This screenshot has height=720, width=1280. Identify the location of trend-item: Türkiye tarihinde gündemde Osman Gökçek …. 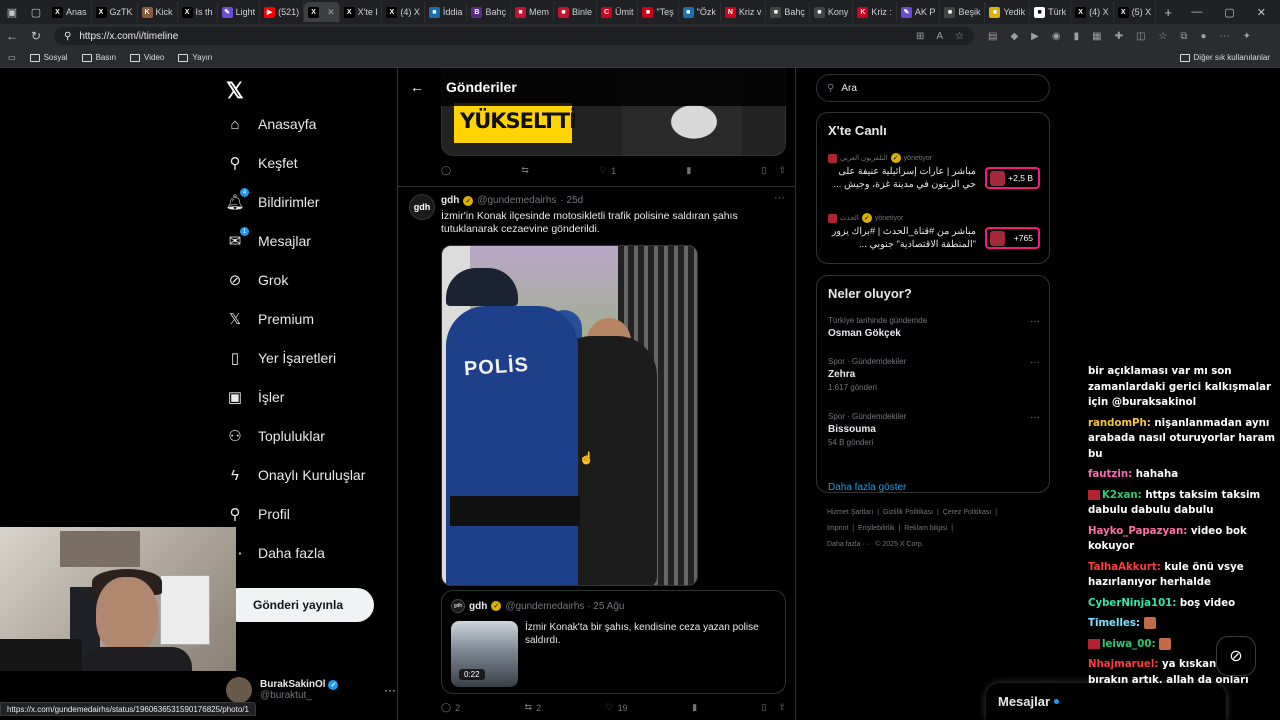
(934, 327).